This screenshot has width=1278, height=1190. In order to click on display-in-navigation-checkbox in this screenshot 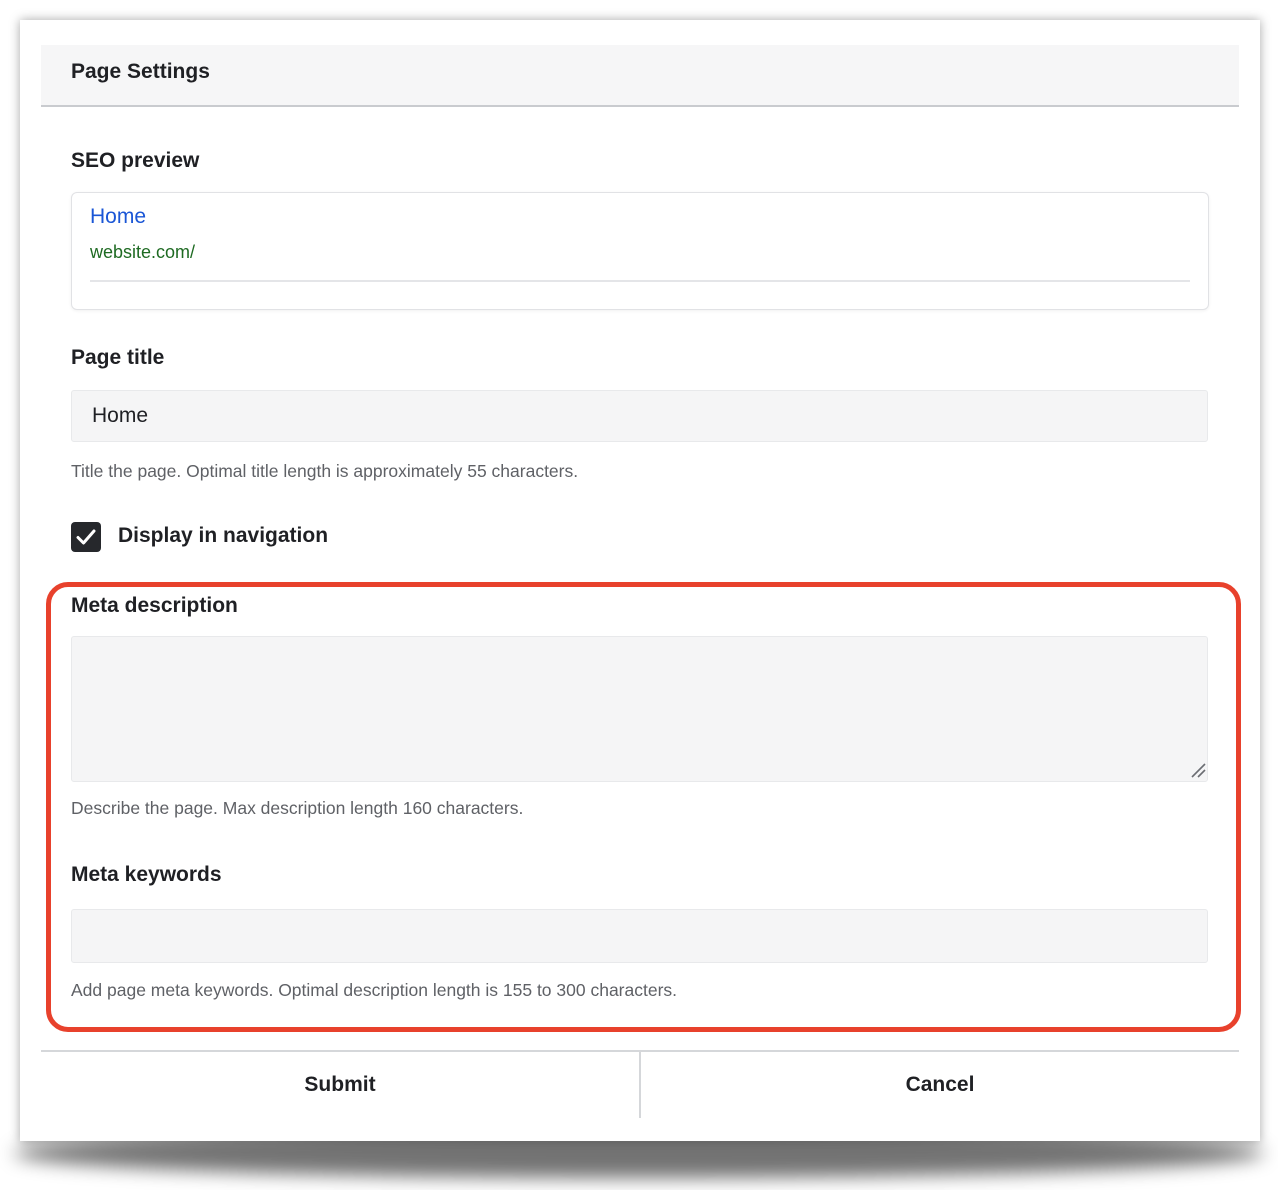, I will do `click(86, 537)`.